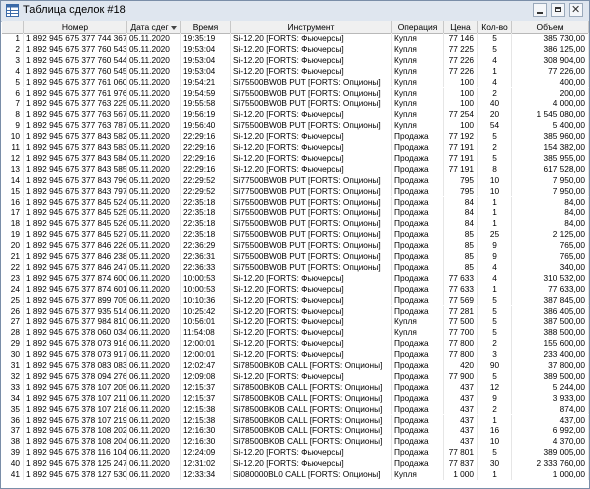 This screenshot has height=489, width=590. Describe the element at coordinates (13, 474) in the screenshot. I see `cell-index: 41` at that location.